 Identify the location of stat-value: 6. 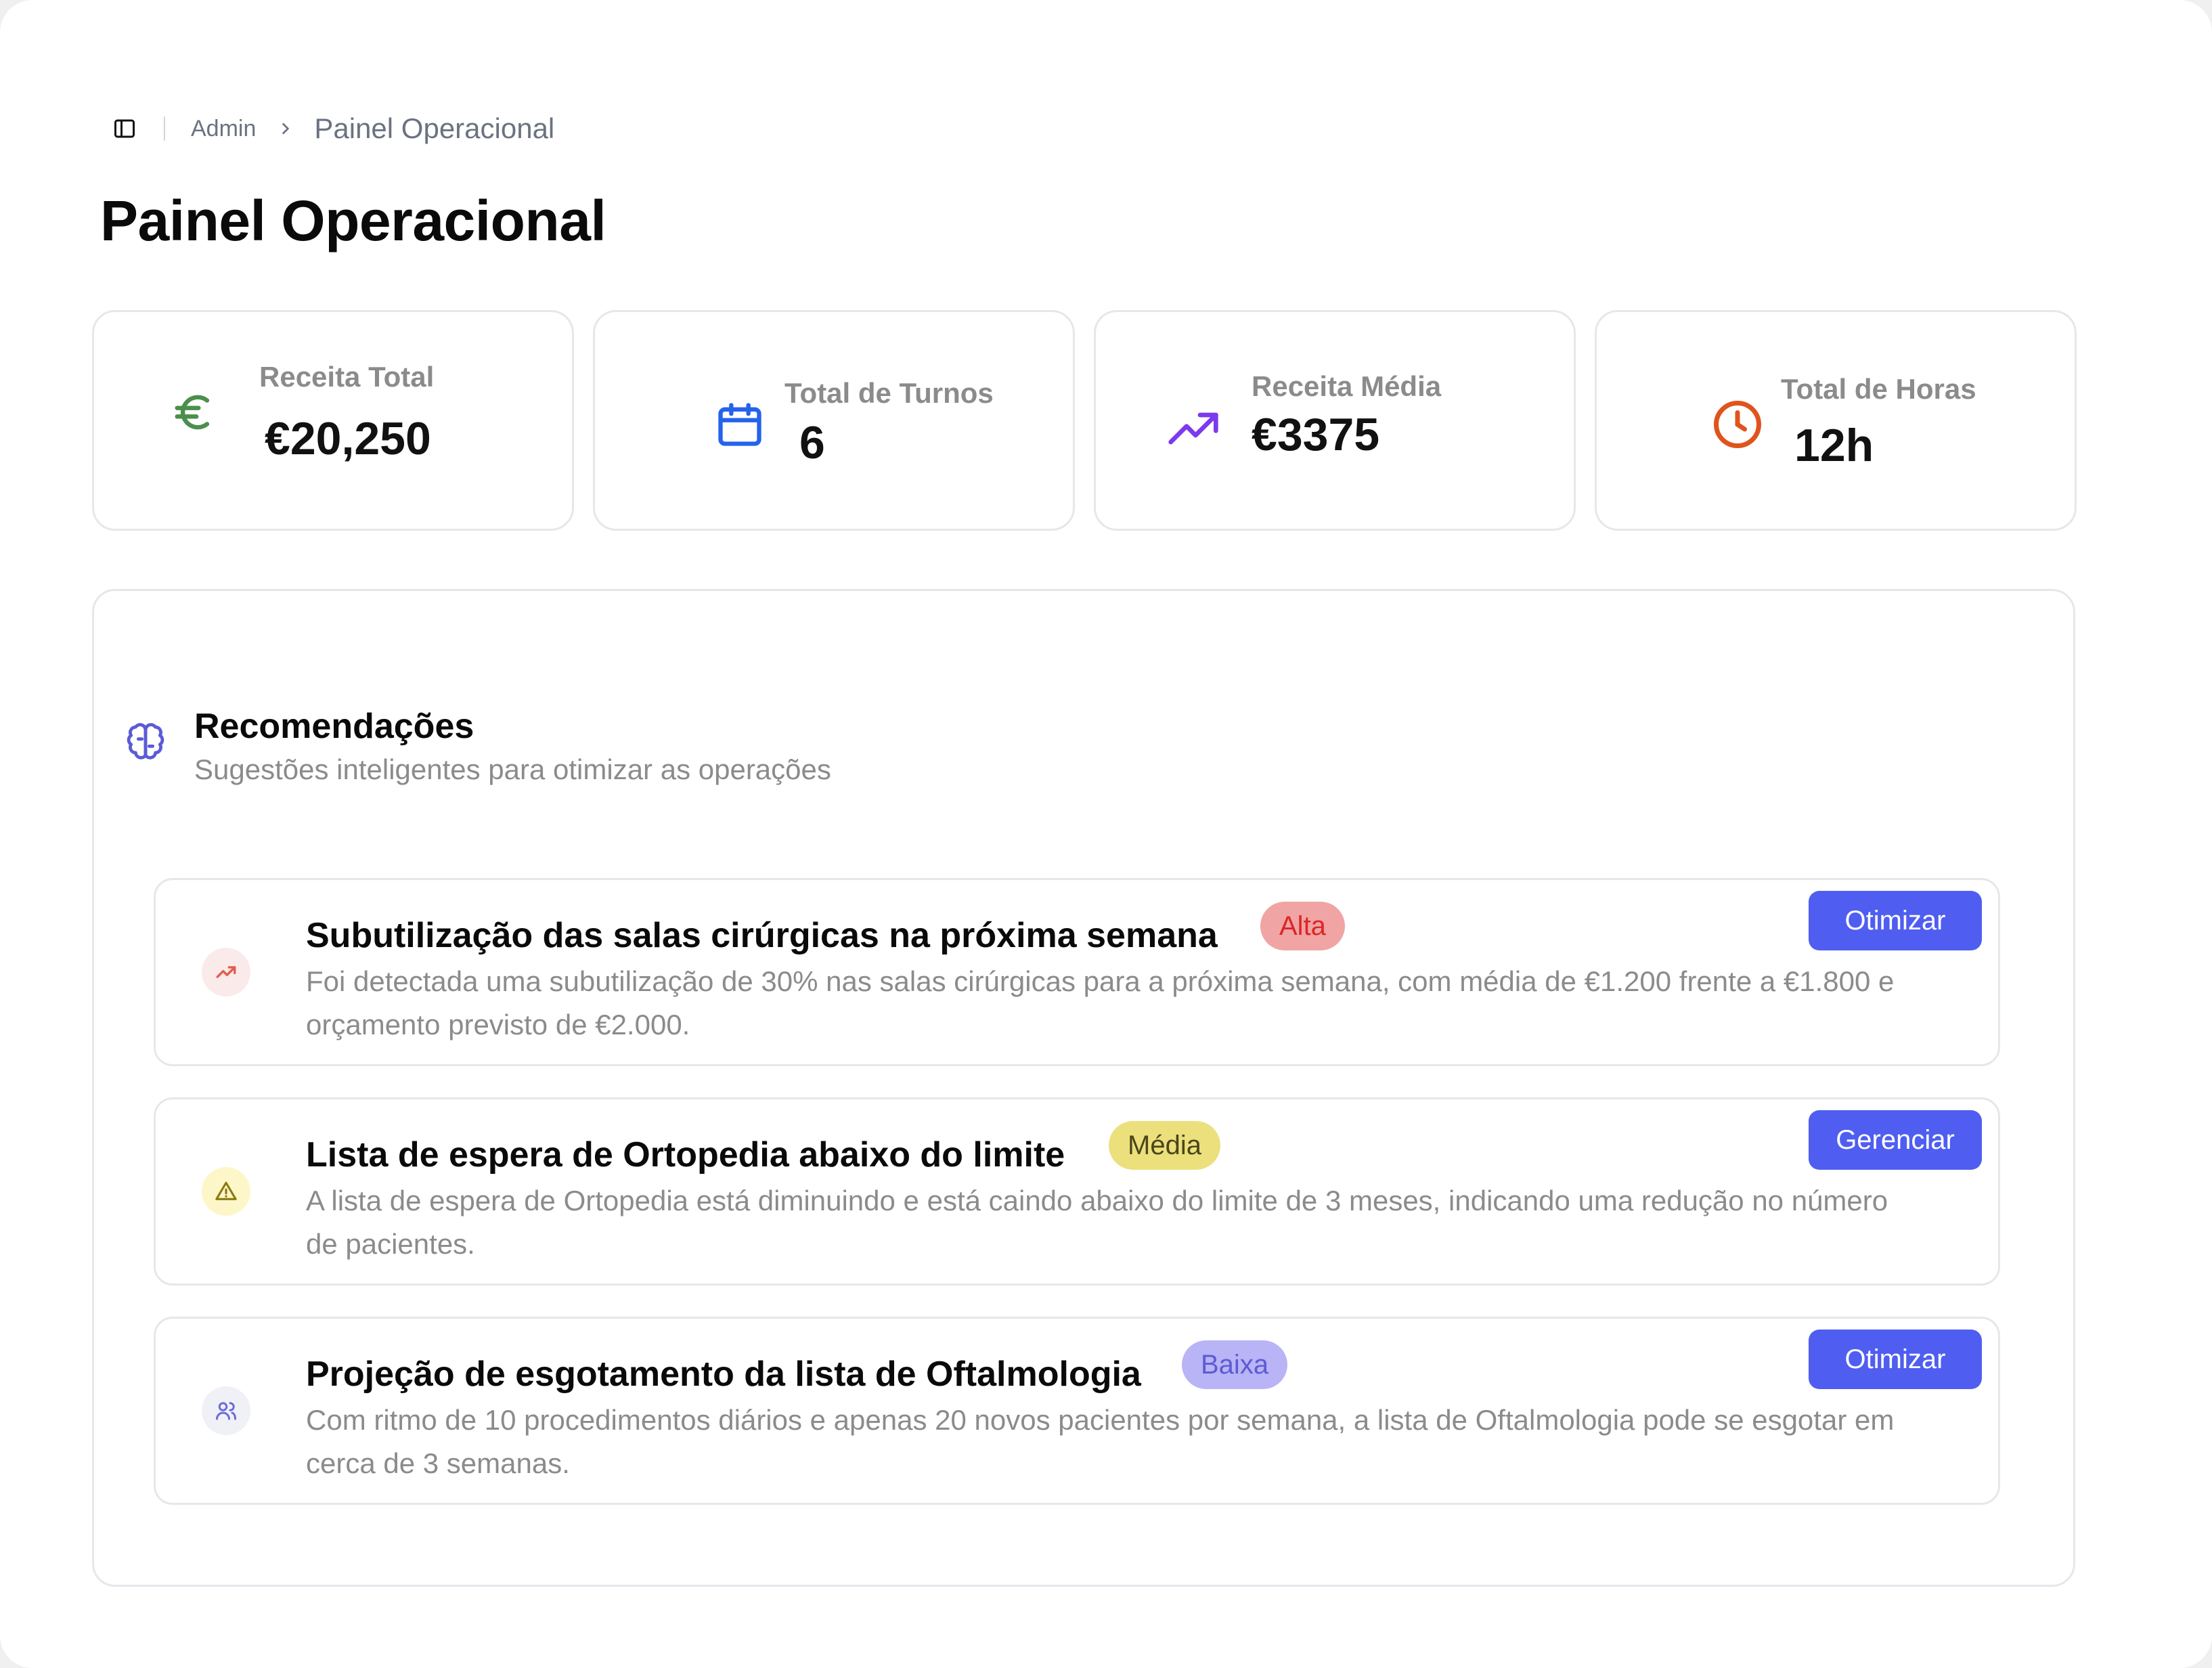
(812, 442).